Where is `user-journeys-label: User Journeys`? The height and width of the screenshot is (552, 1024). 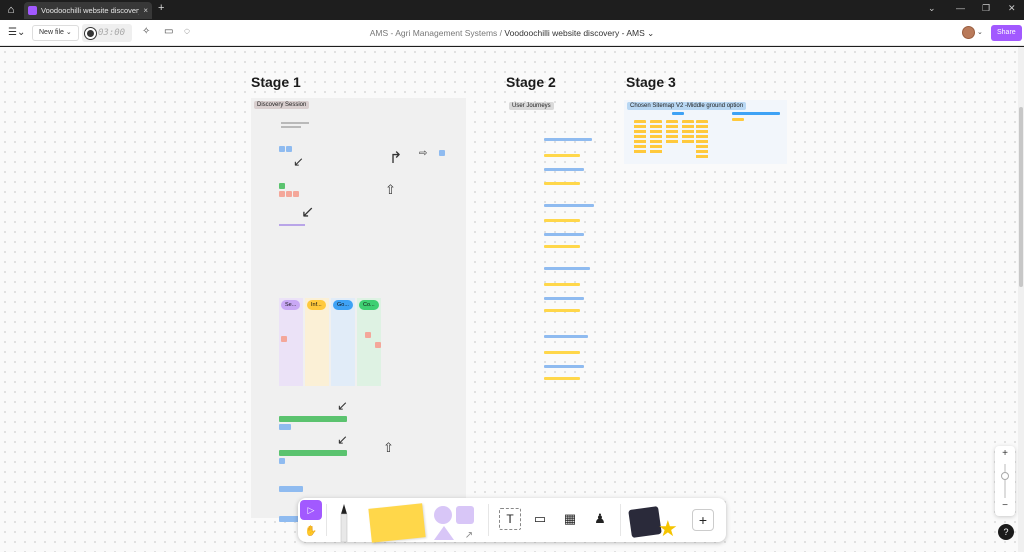
user-journeys-label: User Journeys is located at coordinates (531, 106).